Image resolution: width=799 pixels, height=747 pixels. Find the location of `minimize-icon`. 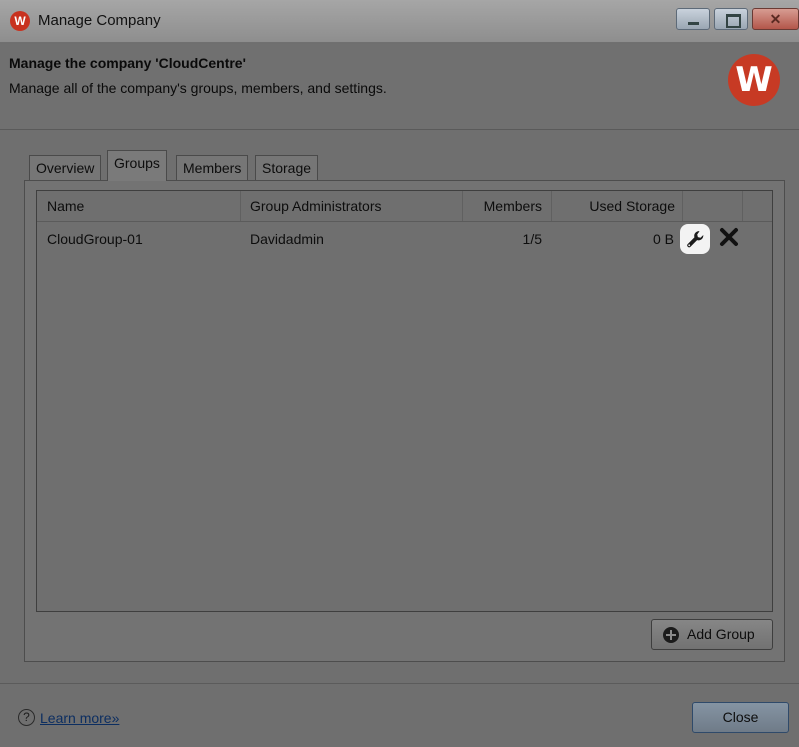

minimize-icon is located at coordinates (693, 19).